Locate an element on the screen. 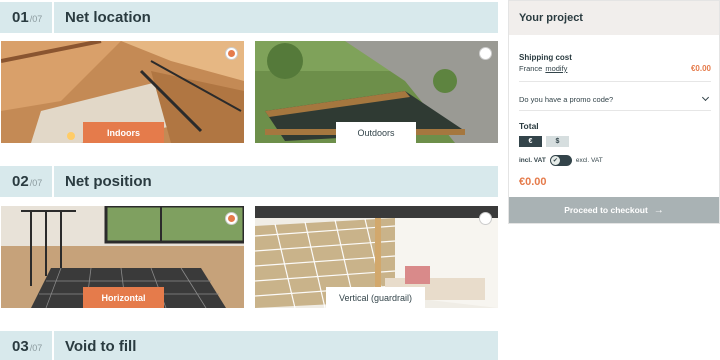  vat-excl-label: excl. VAT is located at coordinates (589, 160).